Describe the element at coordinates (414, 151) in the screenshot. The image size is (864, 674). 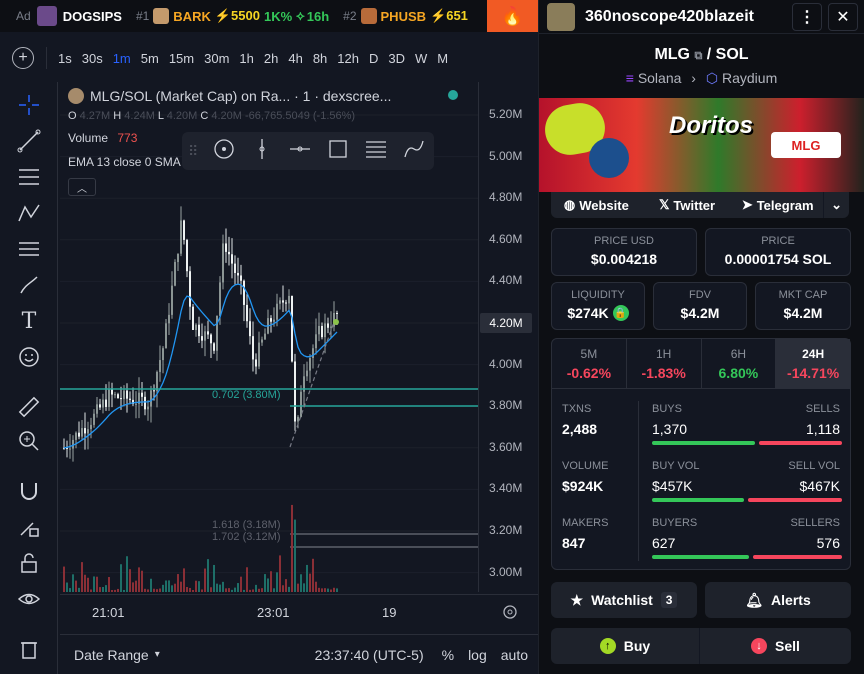
I see `path-tool-icon` at that location.